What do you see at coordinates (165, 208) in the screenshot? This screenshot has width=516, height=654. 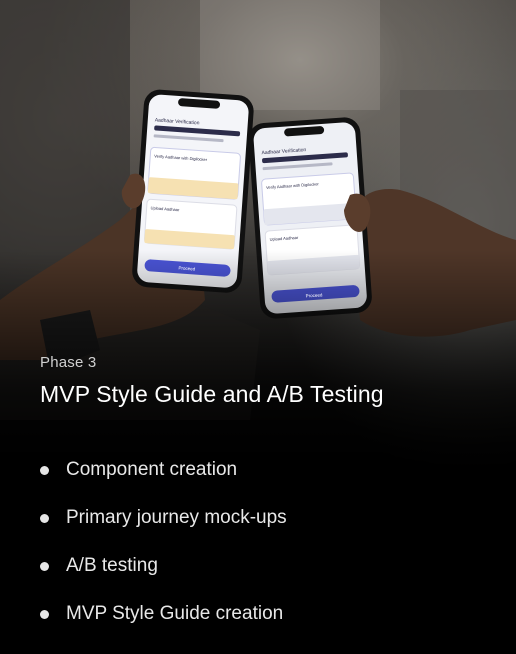 I see `left-phone-option-upload: Upload Aadhaar` at bounding box center [165, 208].